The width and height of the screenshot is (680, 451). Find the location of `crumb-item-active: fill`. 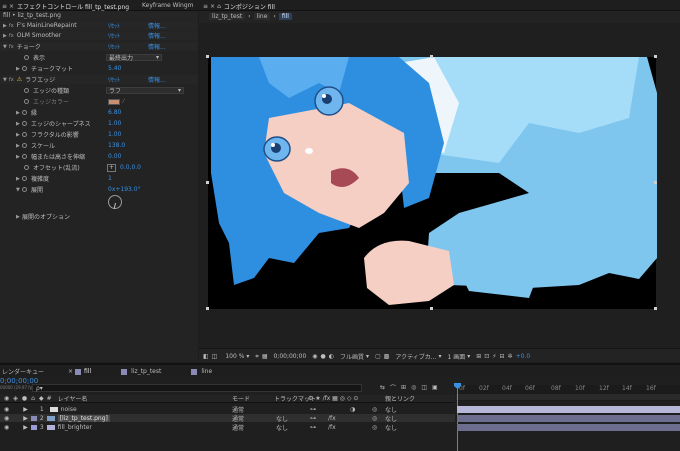

crumb-item-active: fill is located at coordinates (285, 16).